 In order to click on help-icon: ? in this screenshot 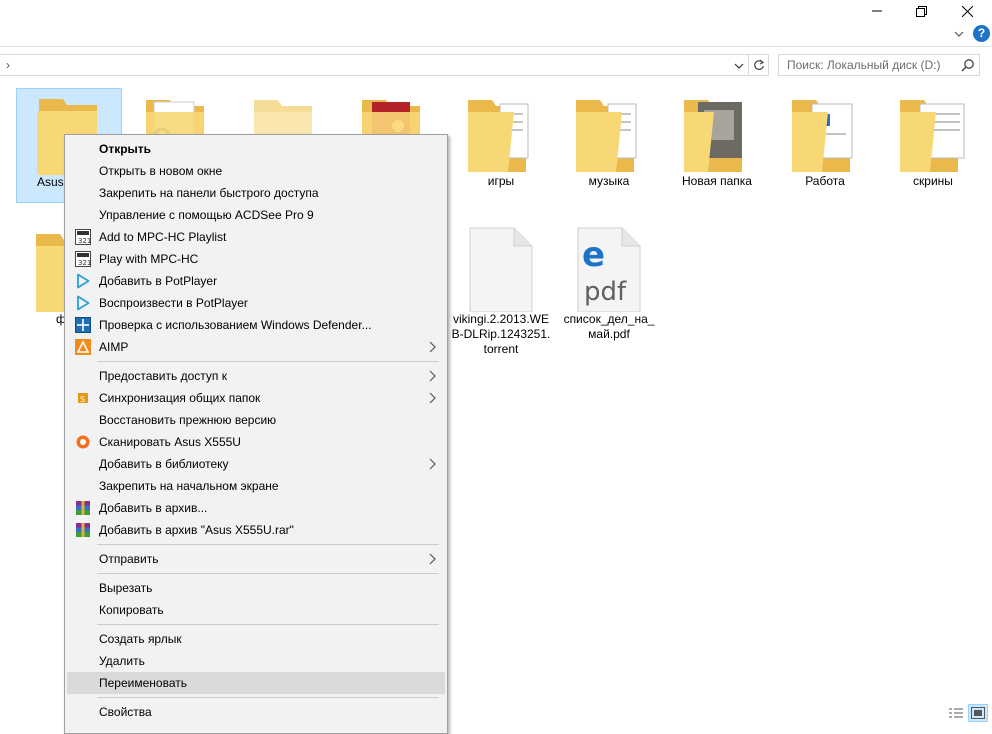, I will do `click(981, 33)`.